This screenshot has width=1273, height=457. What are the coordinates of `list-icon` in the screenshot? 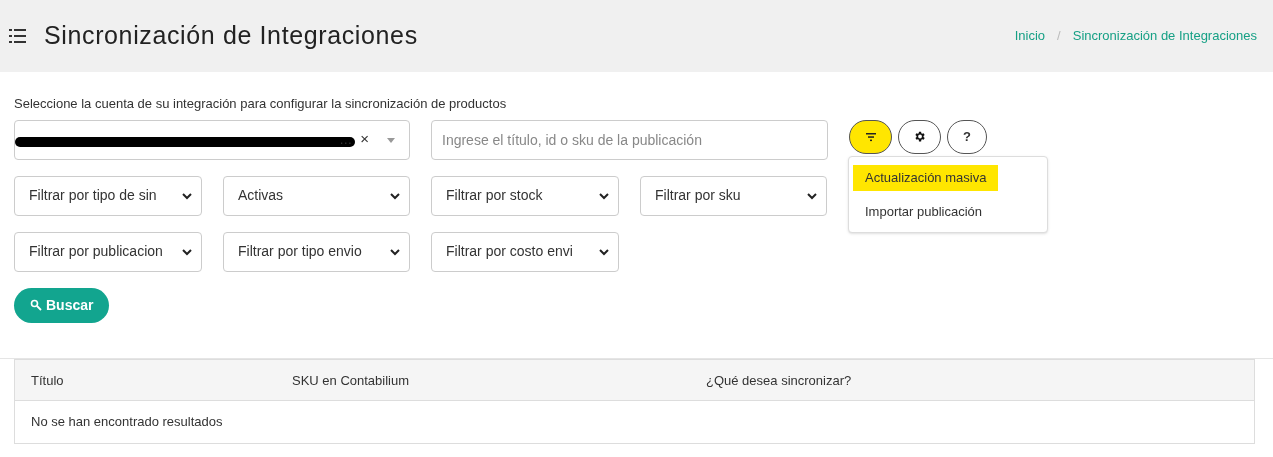 It's located at (18, 36).